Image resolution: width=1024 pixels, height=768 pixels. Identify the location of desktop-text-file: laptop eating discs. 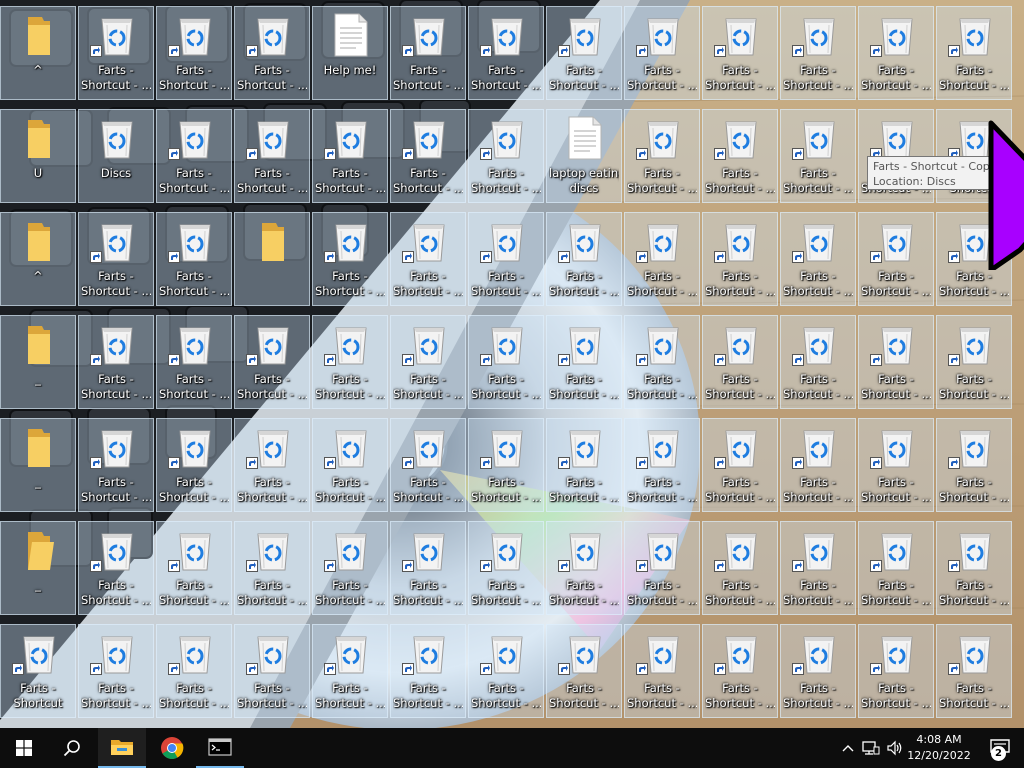
(584, 156).